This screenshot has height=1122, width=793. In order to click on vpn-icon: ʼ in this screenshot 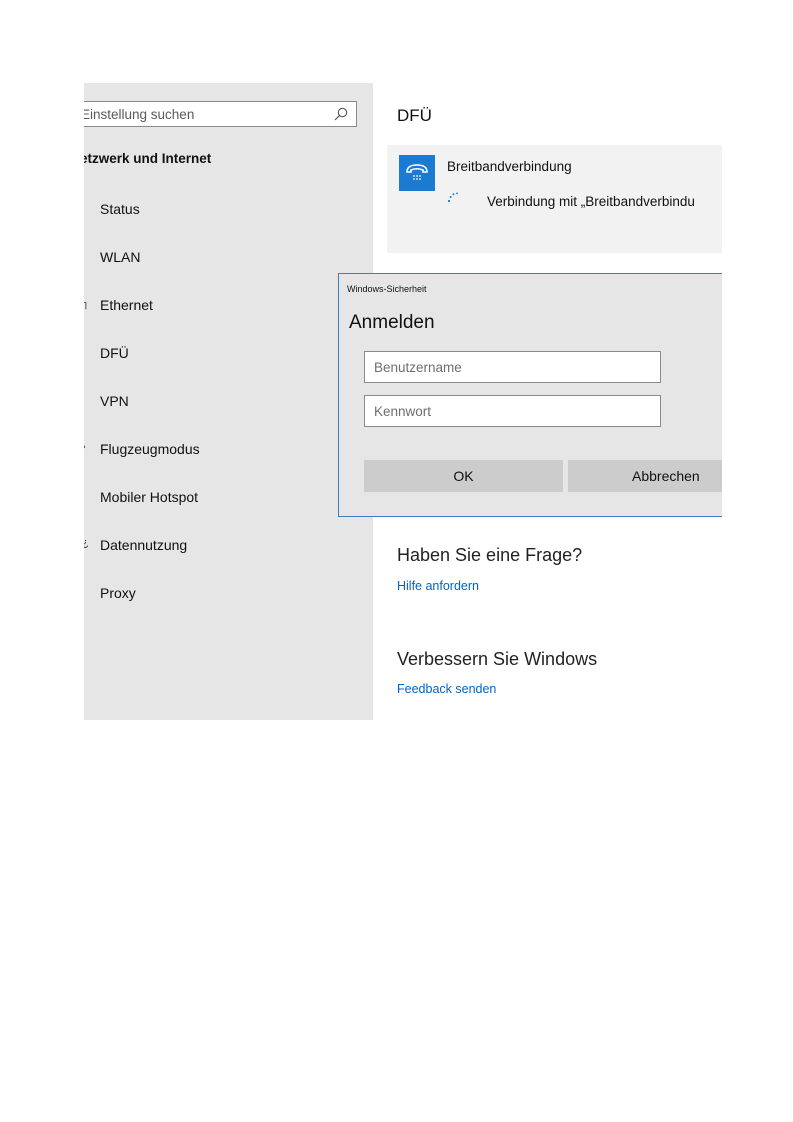, I will do `click(86, 399)`.